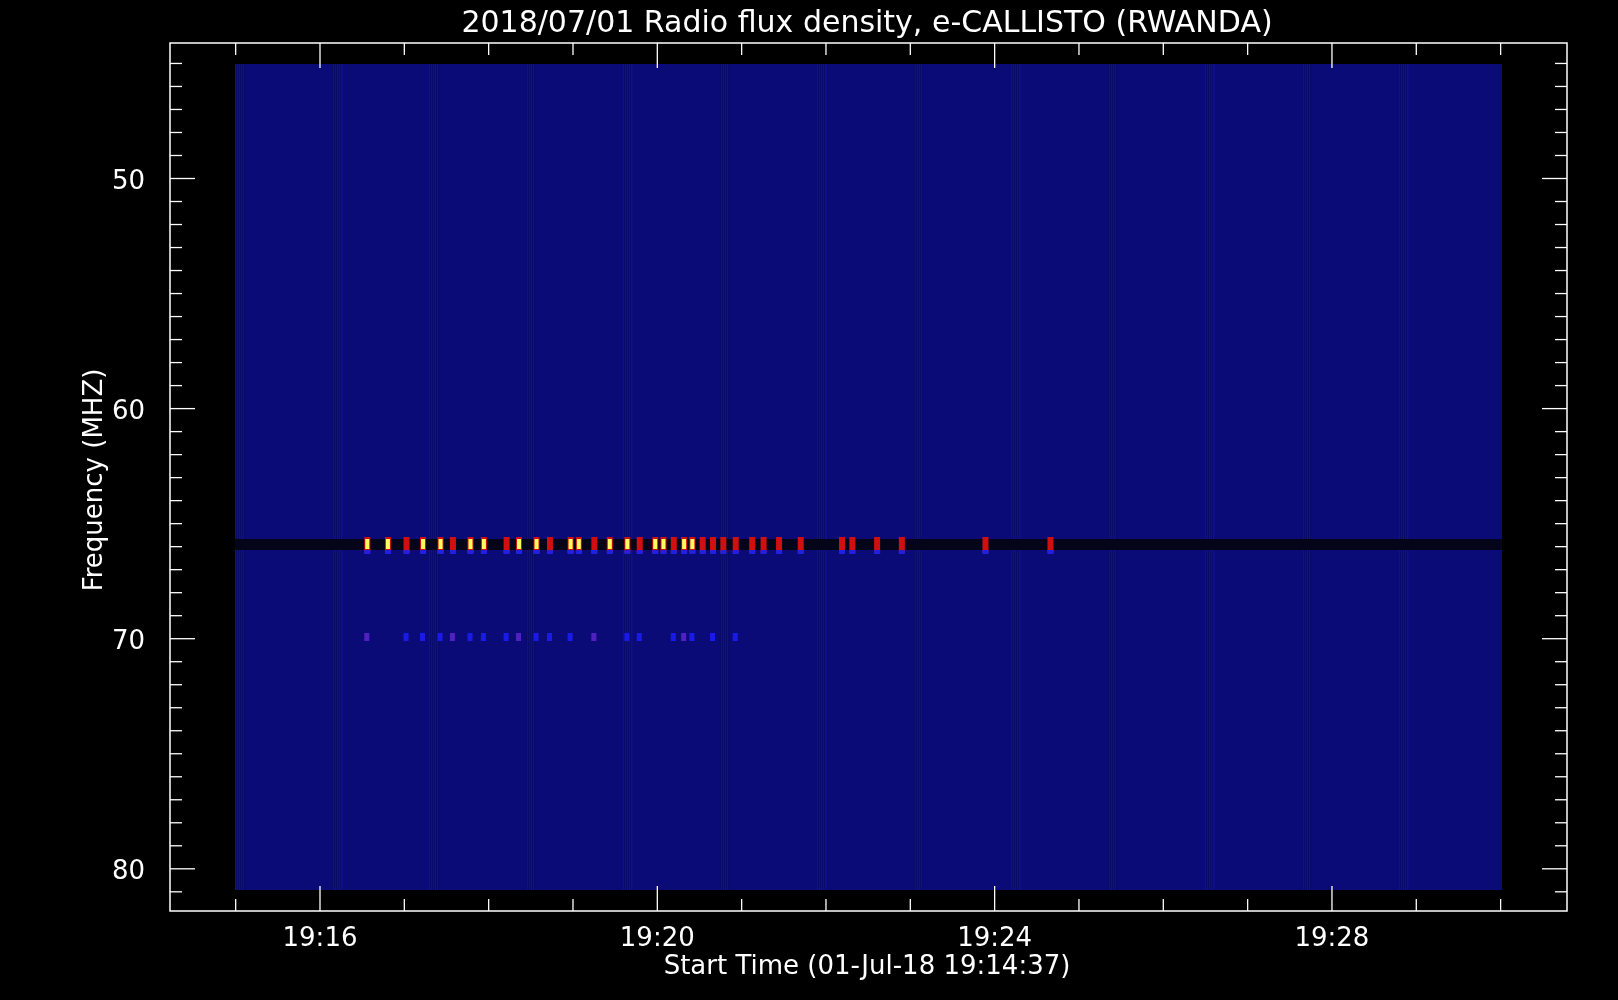 This screenshot has width=1618, height=1000. What do you see at coordinates (128, 179) in the screenshot?
I see `axis-tick-label: 50` at bounding box center [128, 179].